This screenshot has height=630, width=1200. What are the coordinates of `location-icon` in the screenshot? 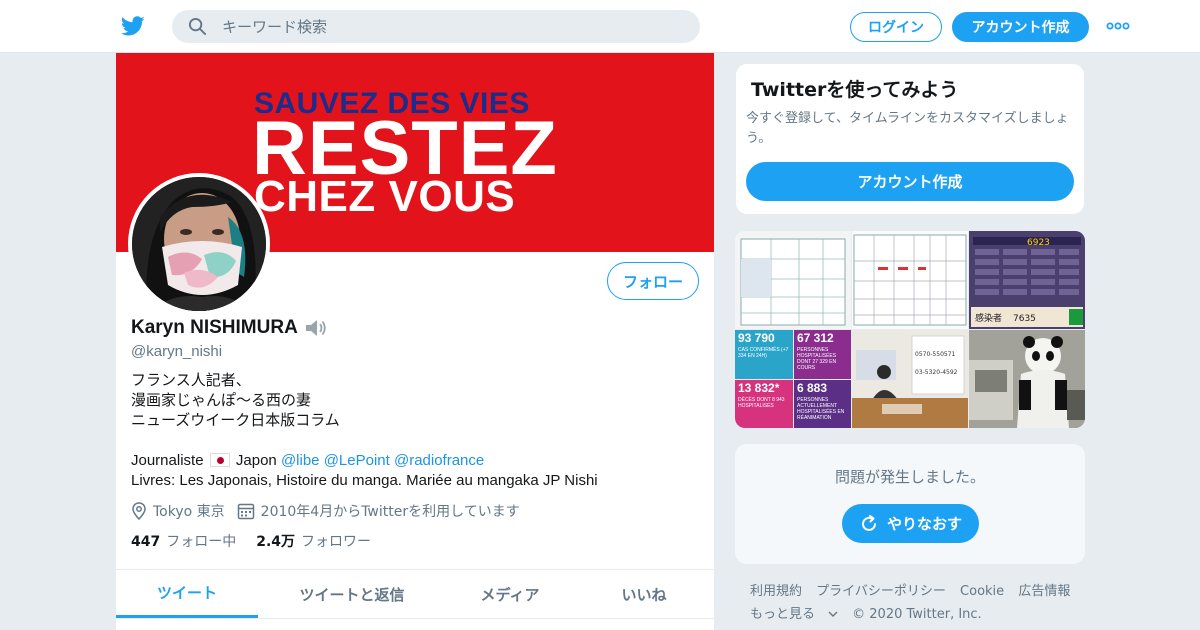 It's located at (139, 511).